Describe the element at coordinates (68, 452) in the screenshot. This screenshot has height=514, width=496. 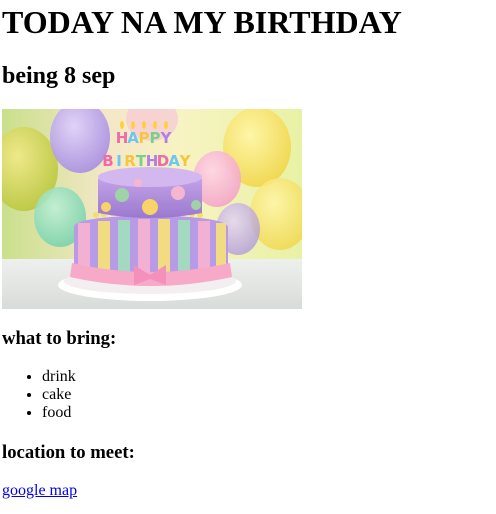
I see `location-heading: location to meet:` at that location.